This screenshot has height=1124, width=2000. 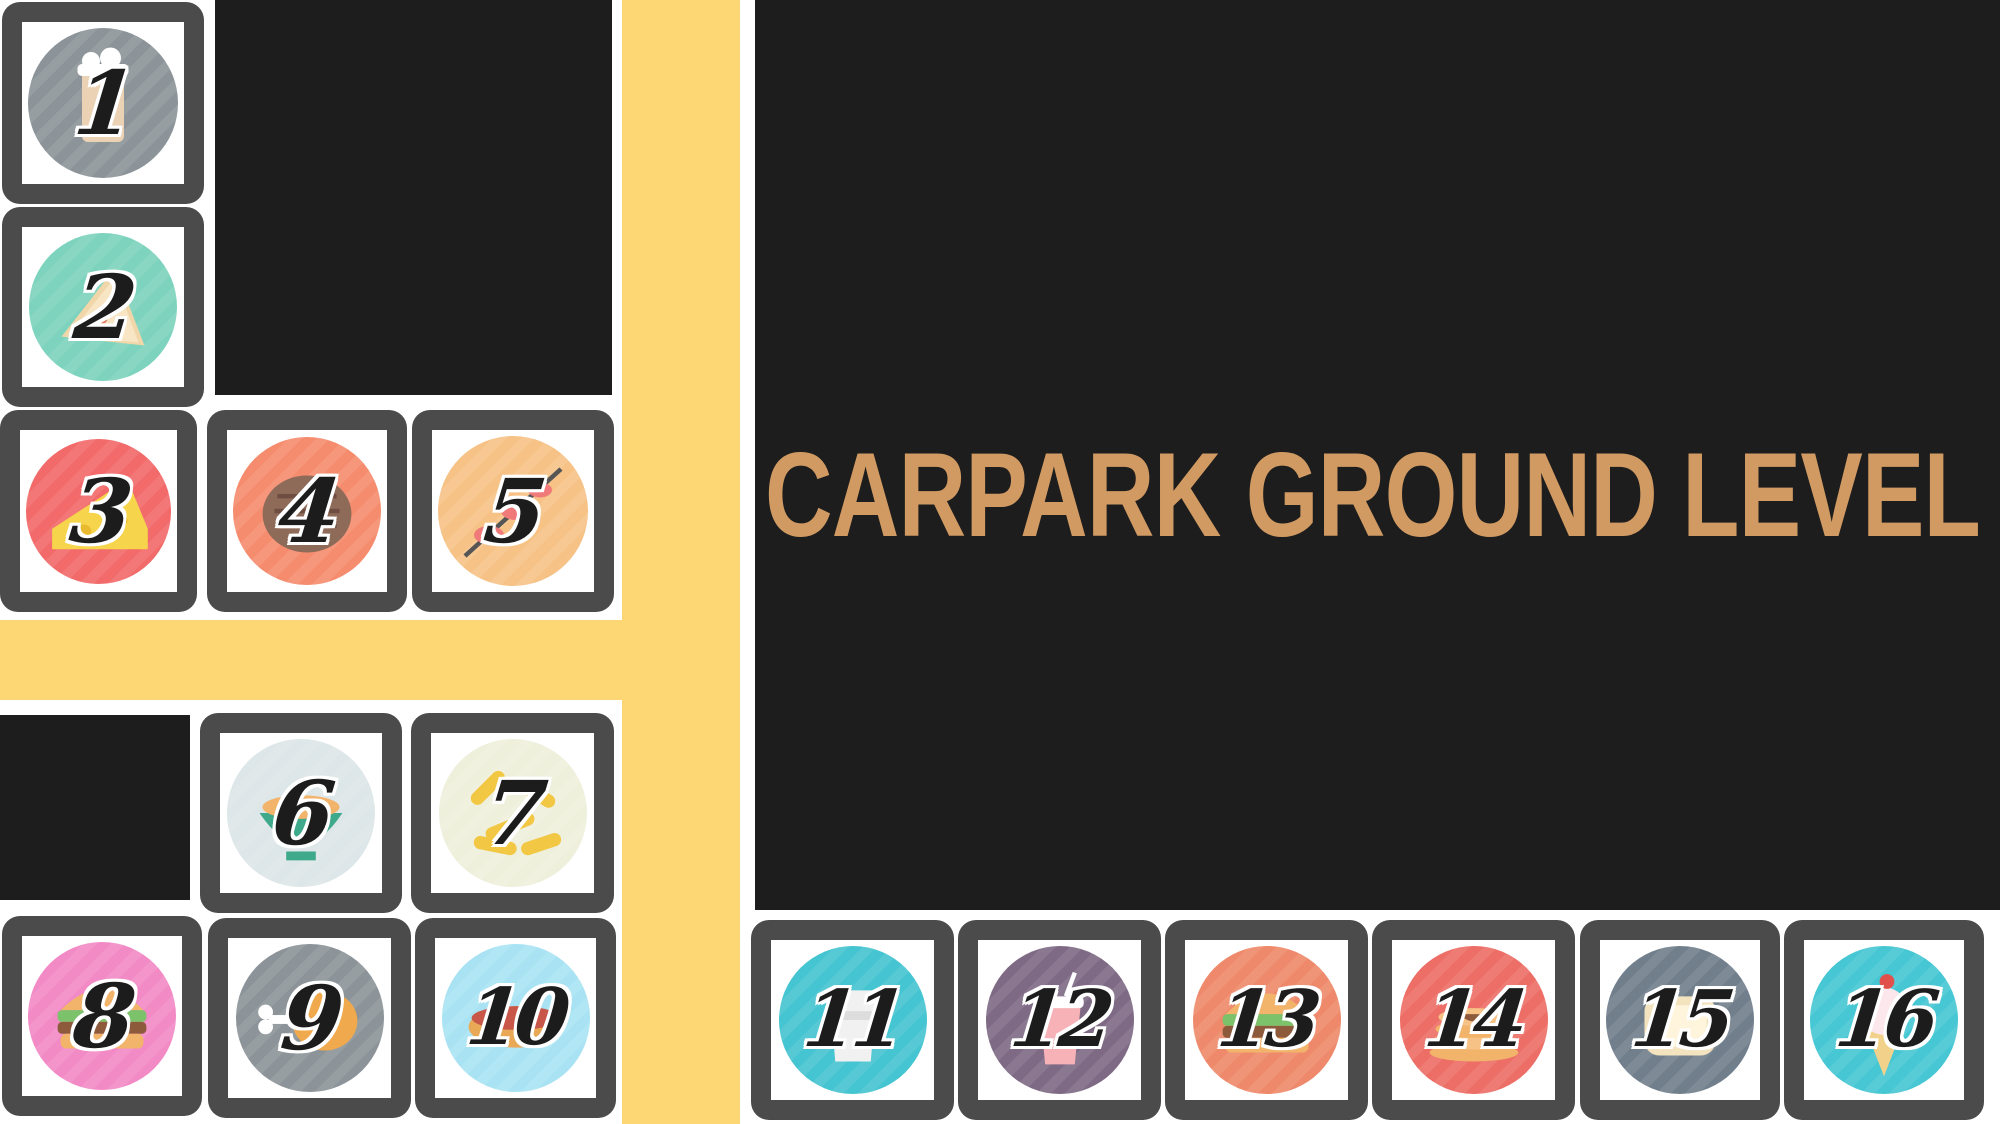 I want to click on stall-number: 12, so click(x=1059, y=1019).